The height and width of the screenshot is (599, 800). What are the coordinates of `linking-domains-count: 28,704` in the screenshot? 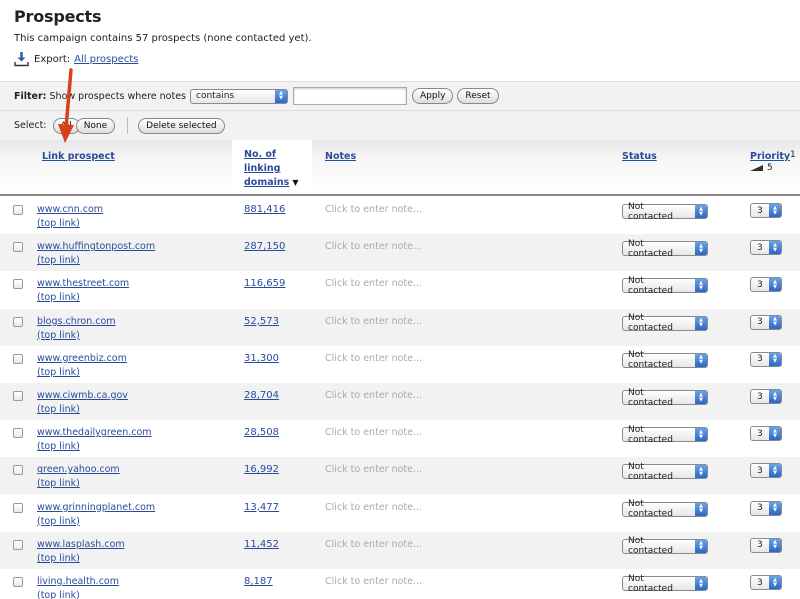 It's located at (261, 395).